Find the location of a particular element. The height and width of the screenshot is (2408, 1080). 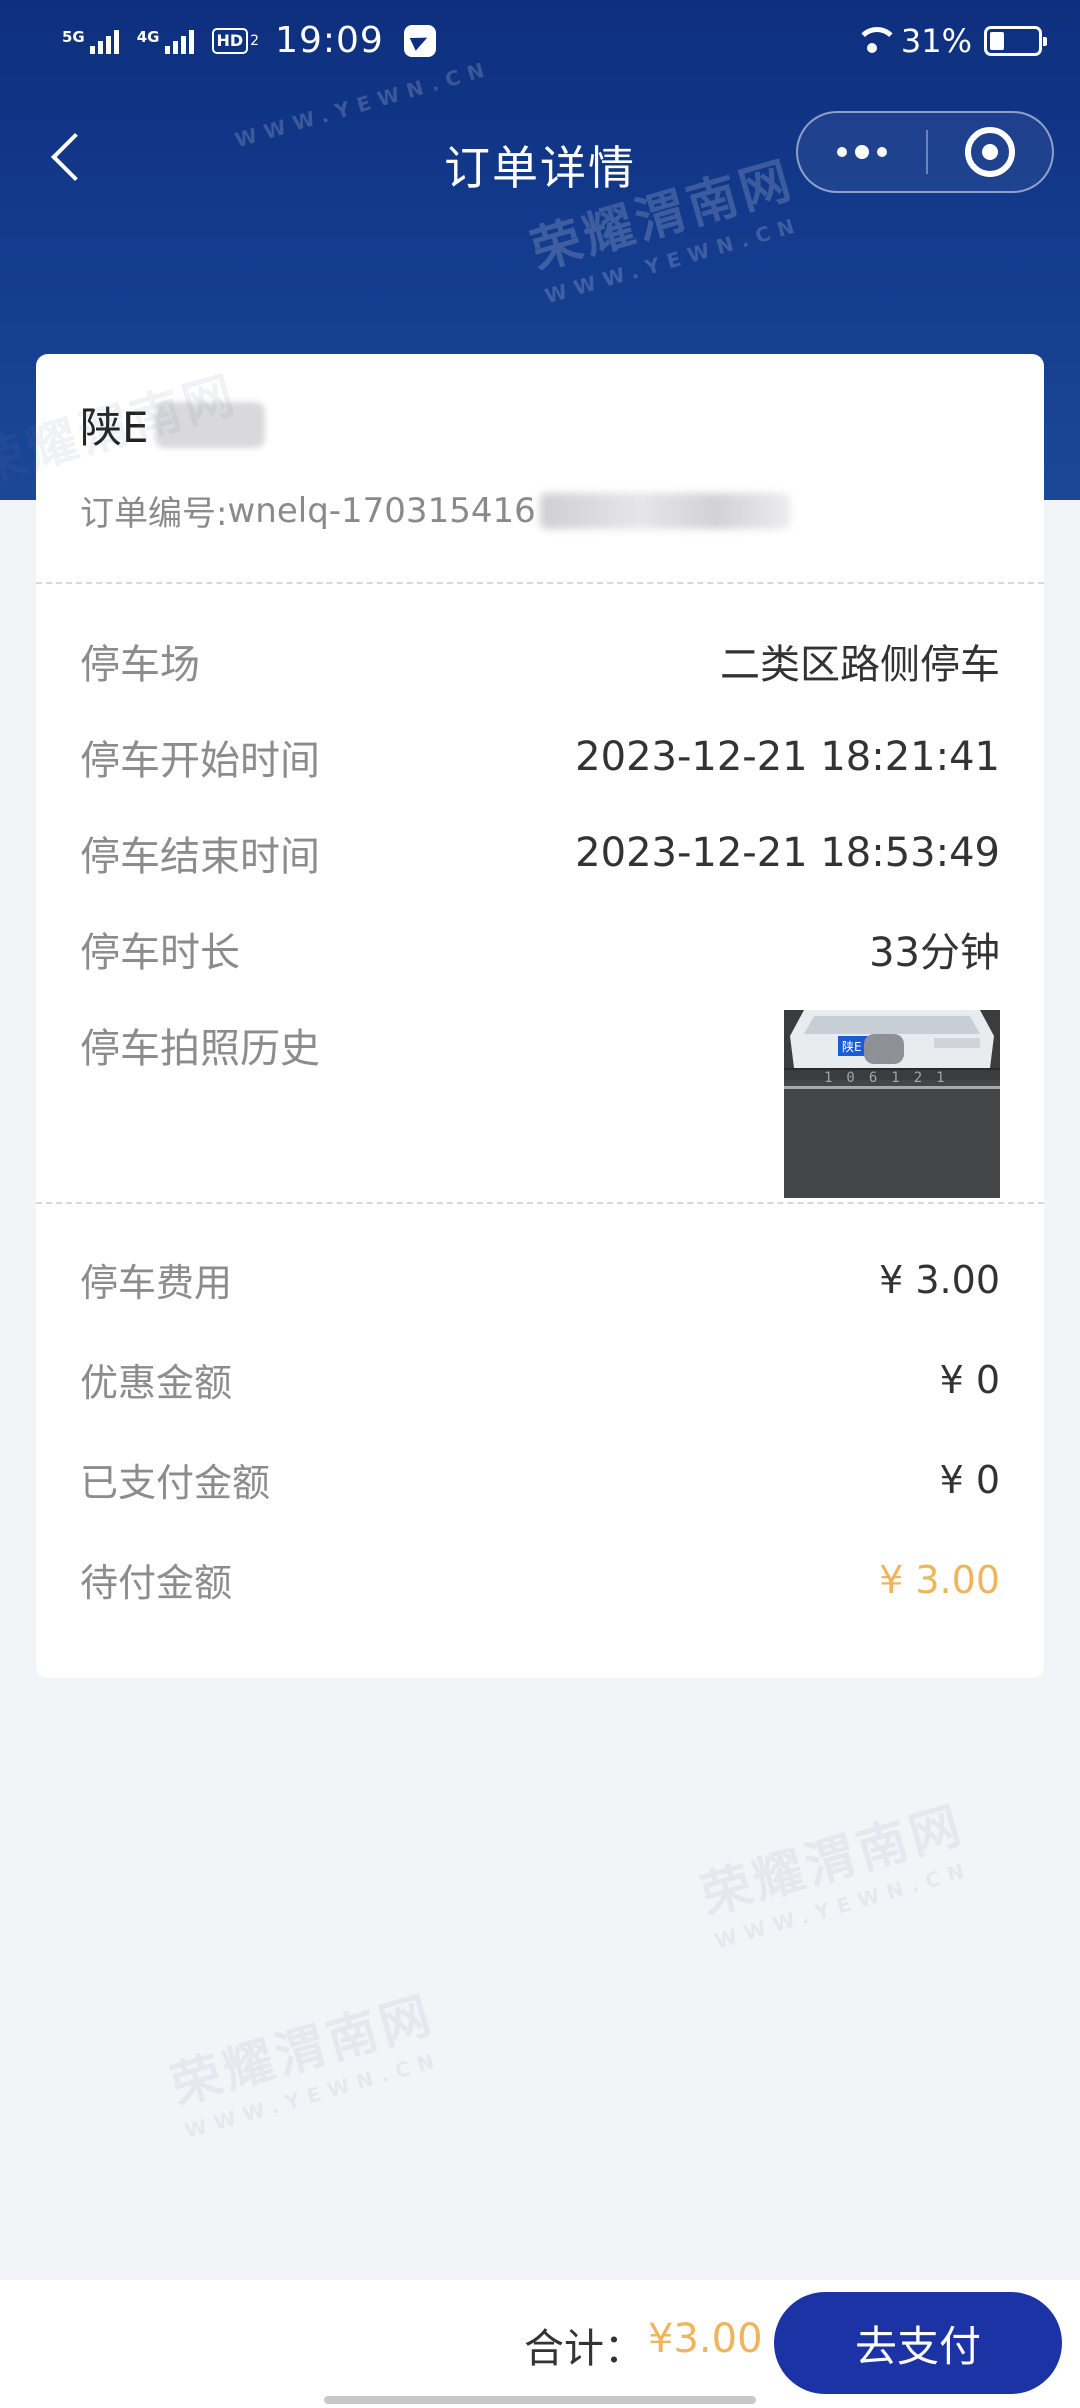

fee-row-paid: 已支付金额 ¥ 0 is located at coordinates (540, 1479).